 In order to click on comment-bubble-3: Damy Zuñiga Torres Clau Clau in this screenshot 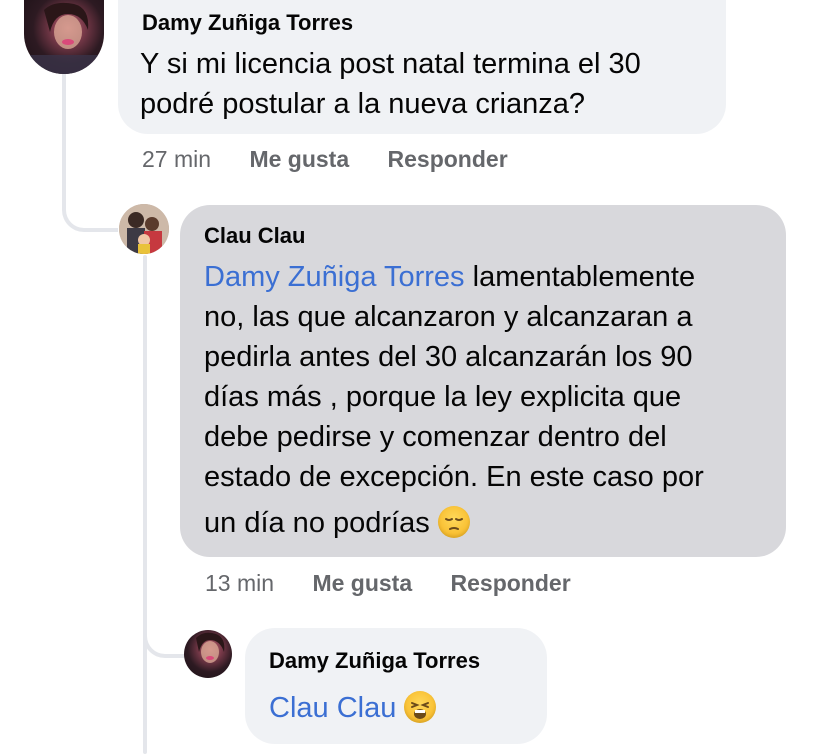, I will do `click(396, 686)`.